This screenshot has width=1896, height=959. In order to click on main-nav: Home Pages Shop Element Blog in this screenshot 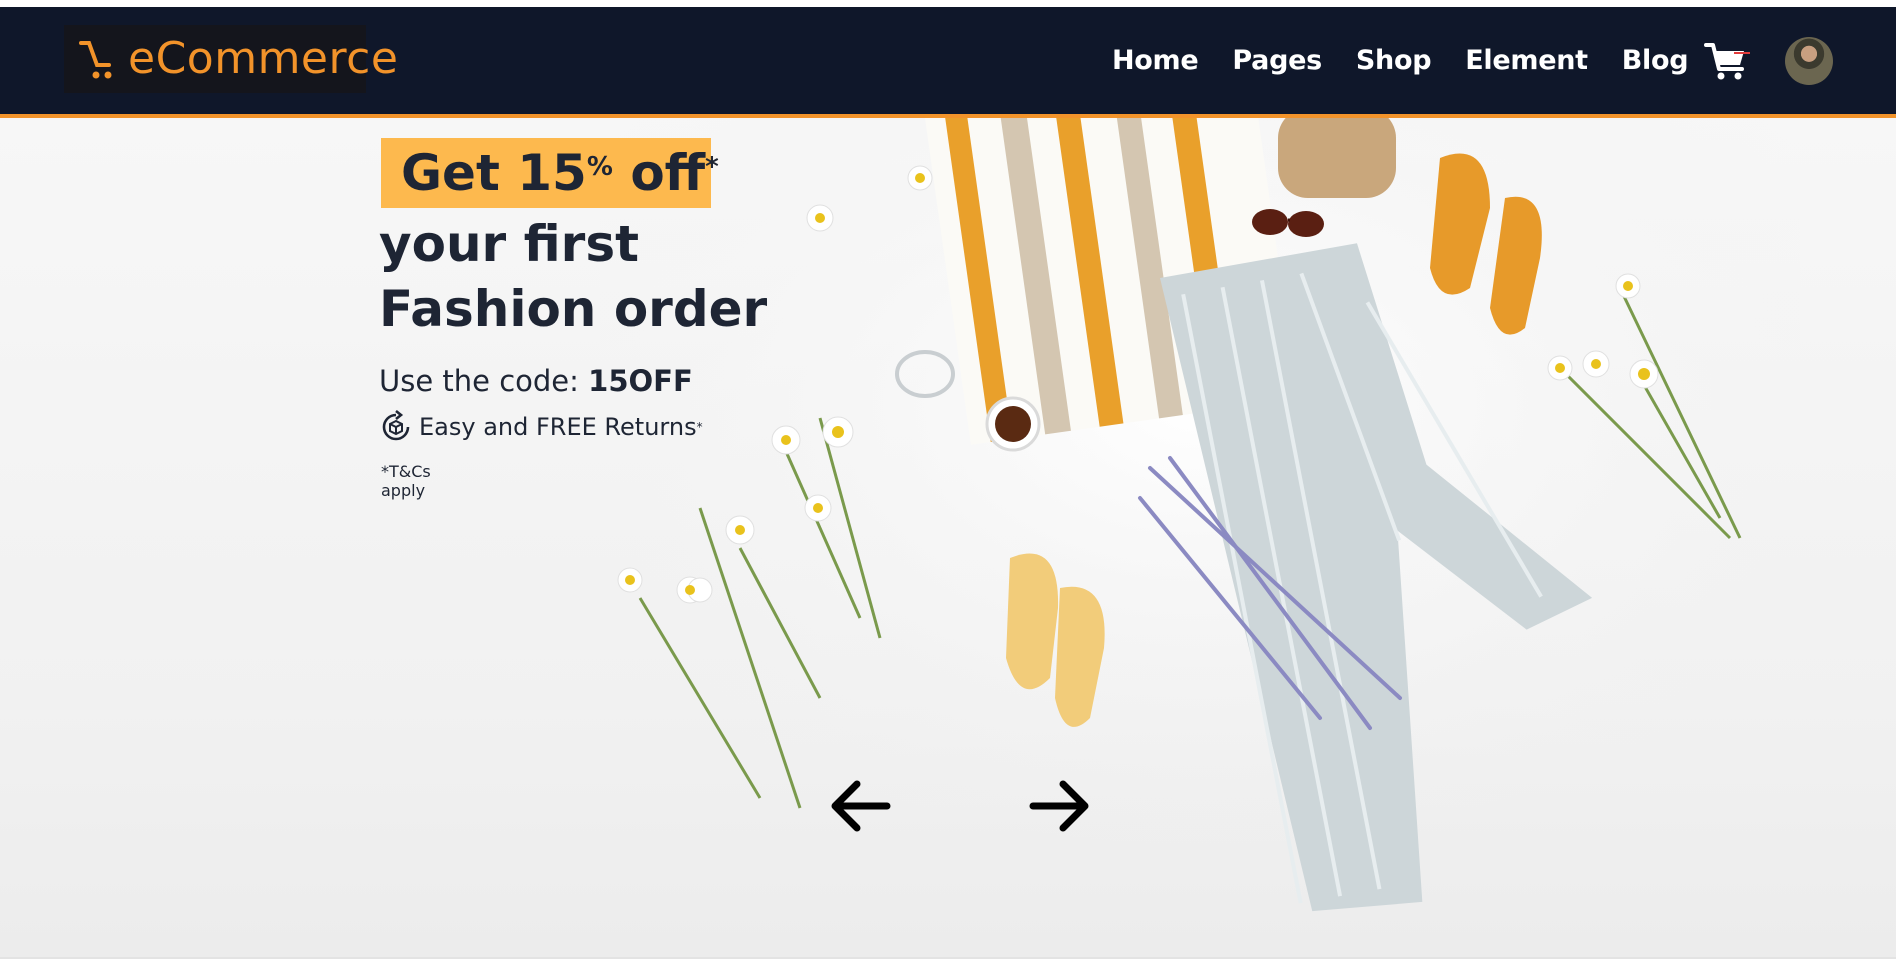, I will do `click(1400, 60)`.